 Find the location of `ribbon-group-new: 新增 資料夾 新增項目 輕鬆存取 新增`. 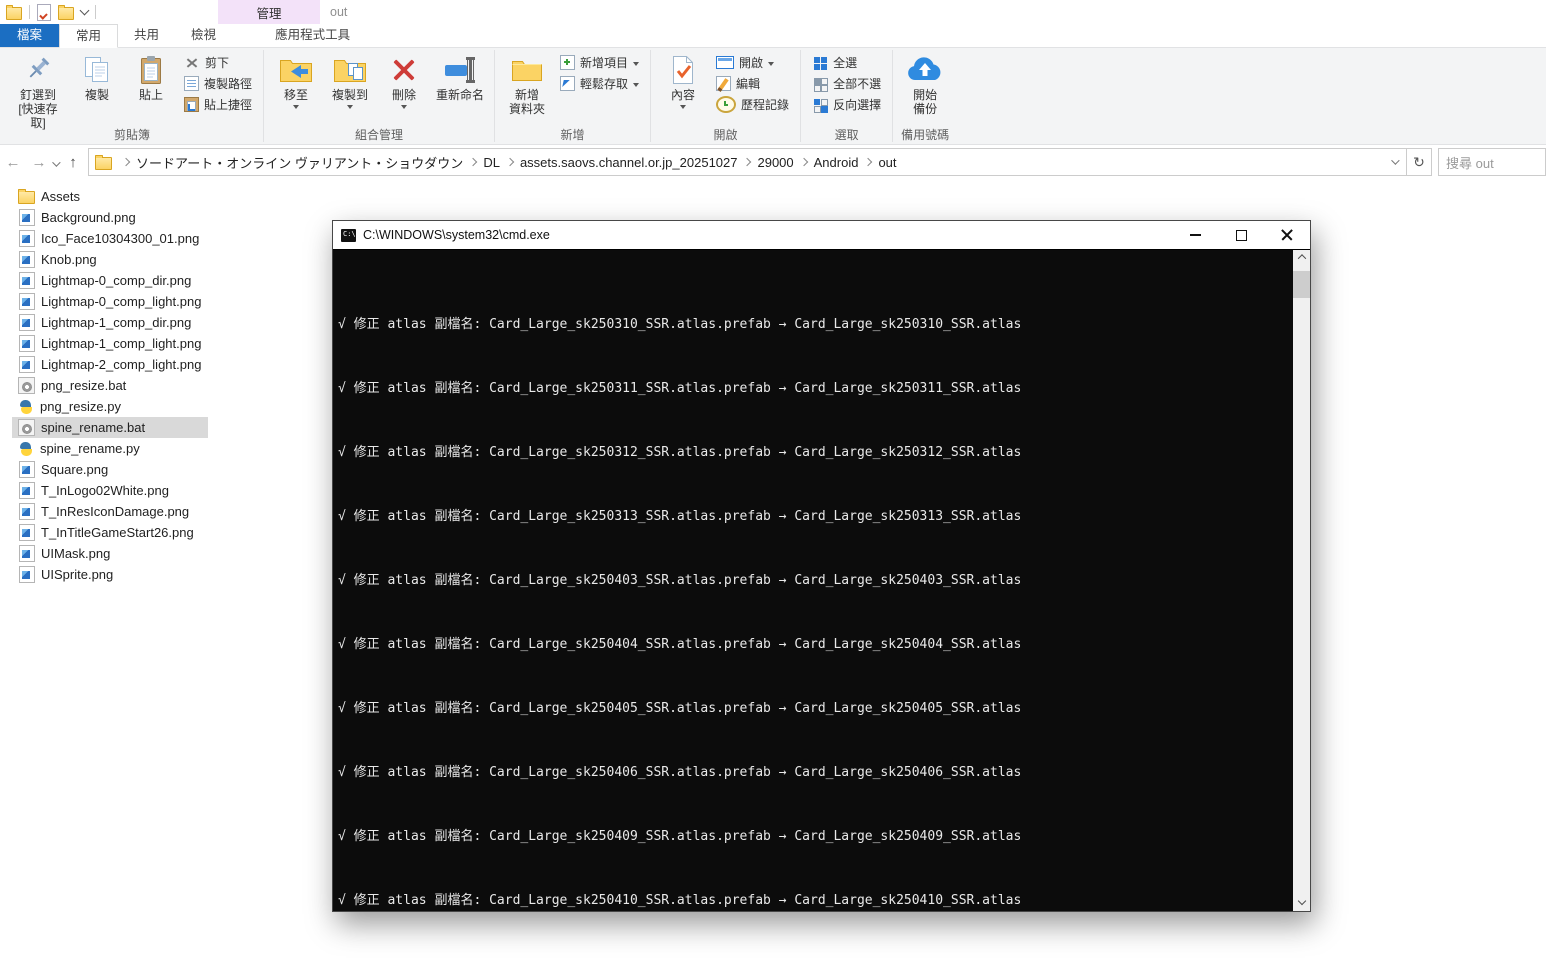

ribbon-group-new: 新增 資料夾 新增項目 輕鬆存取 新增 is located at coordinates (572, 96).